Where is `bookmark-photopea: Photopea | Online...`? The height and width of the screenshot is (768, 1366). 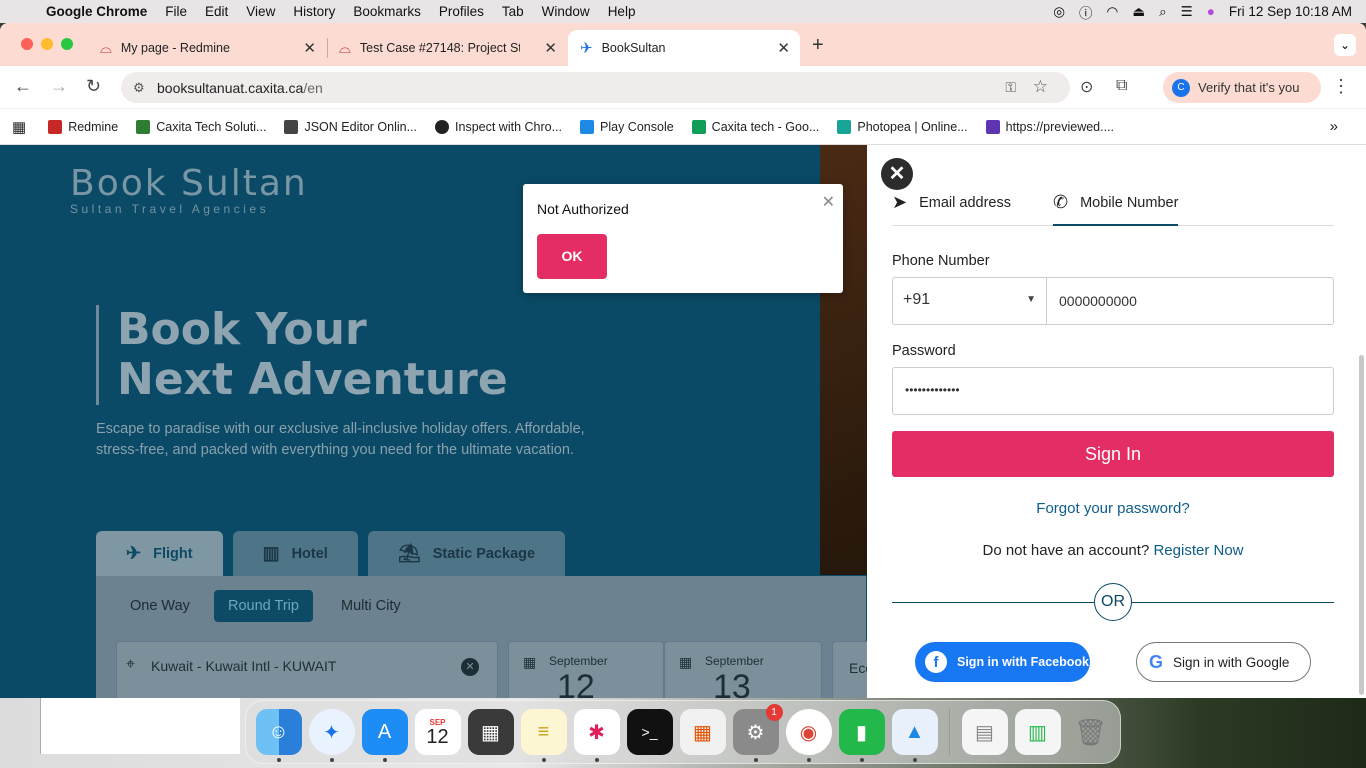
bookmark-photopea: Photopea | Online... is located at coordinates (902, 126).